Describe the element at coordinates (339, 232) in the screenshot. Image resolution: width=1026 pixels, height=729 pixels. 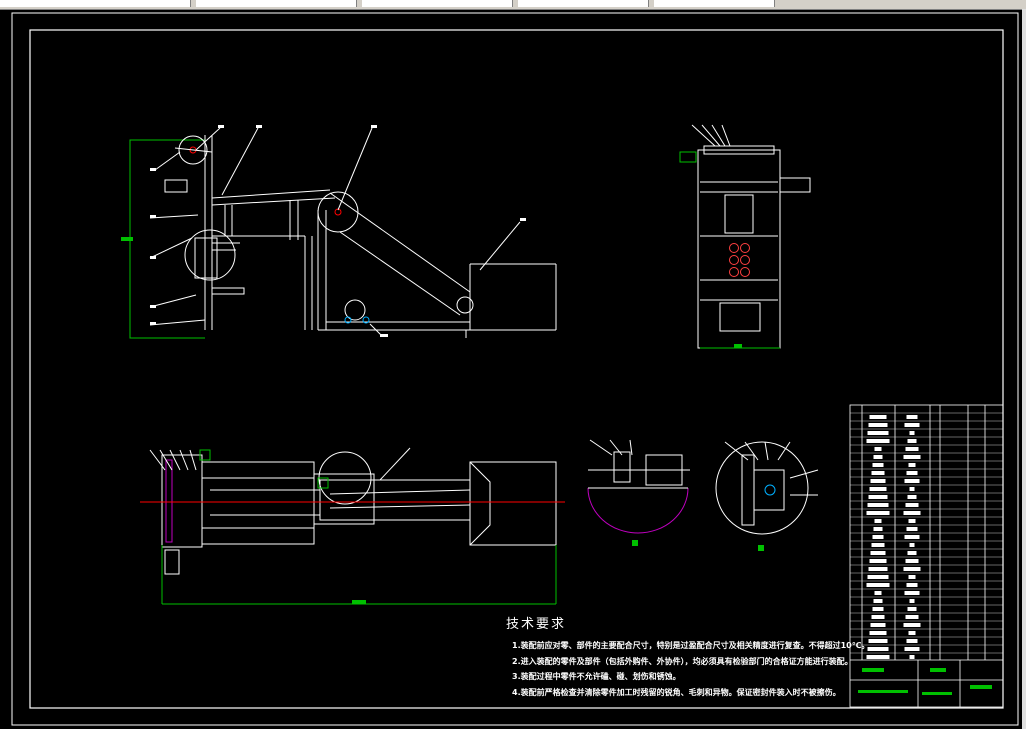
I see `front-view` at that location.